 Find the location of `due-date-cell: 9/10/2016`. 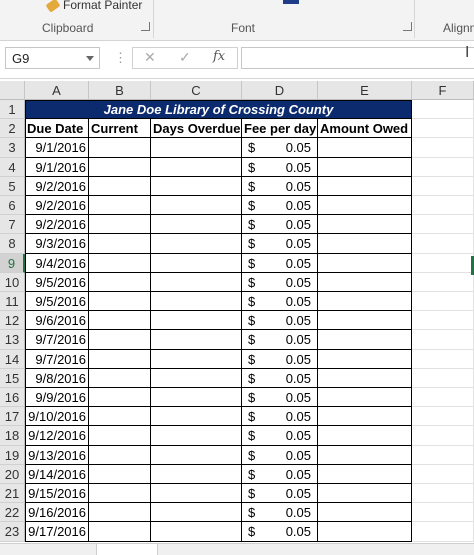

due-date-cell: 9/10/2016 is located at coordinates (57, 417).